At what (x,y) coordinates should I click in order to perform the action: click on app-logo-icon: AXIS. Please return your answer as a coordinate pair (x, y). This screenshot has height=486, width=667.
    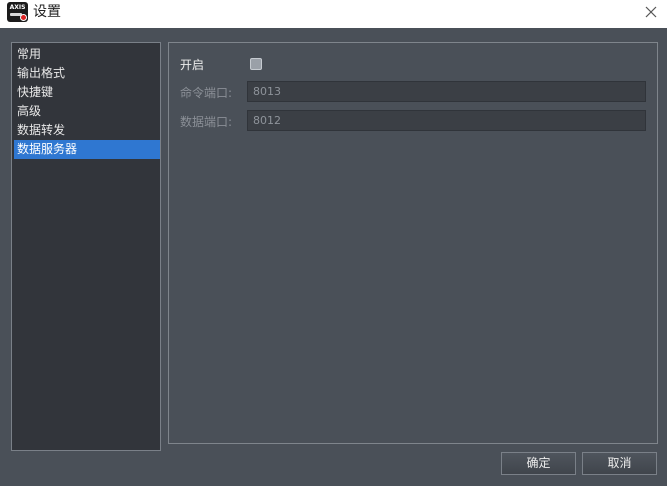
    Looking at the image, I should click on (17, 12).